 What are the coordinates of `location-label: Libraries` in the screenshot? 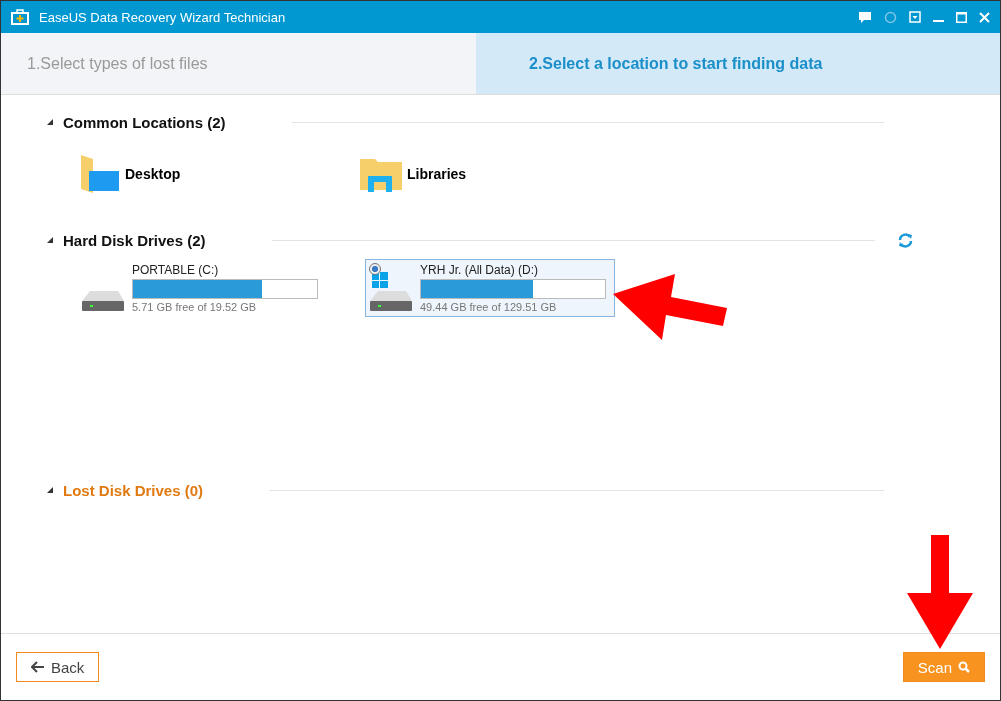 It's located at (437, 174).